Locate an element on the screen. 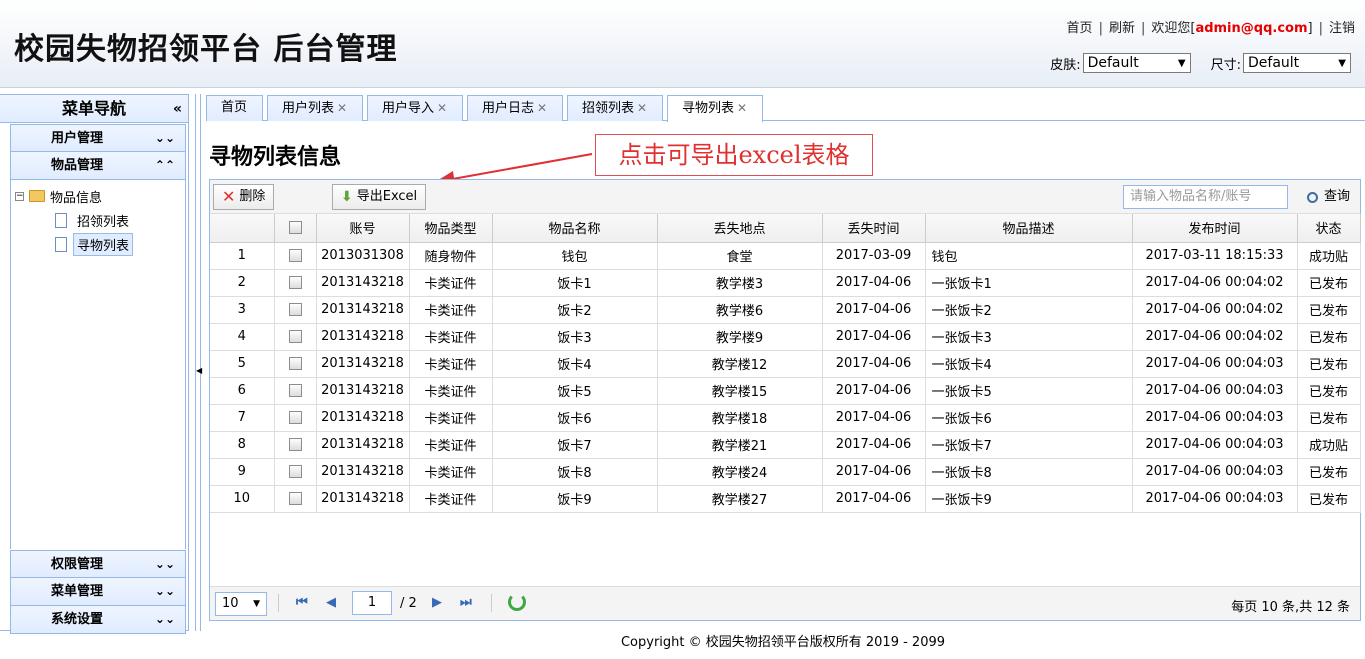  accordion-users-label: 用户管理 is located at coordinates (77, 138).